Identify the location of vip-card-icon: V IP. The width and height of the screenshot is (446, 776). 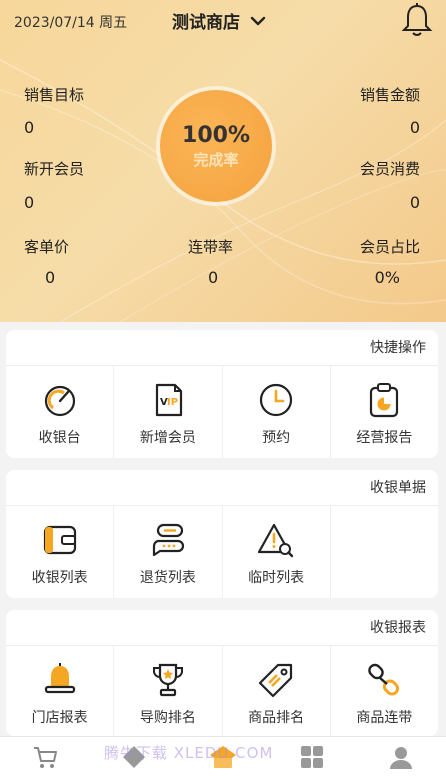
(168, 400).